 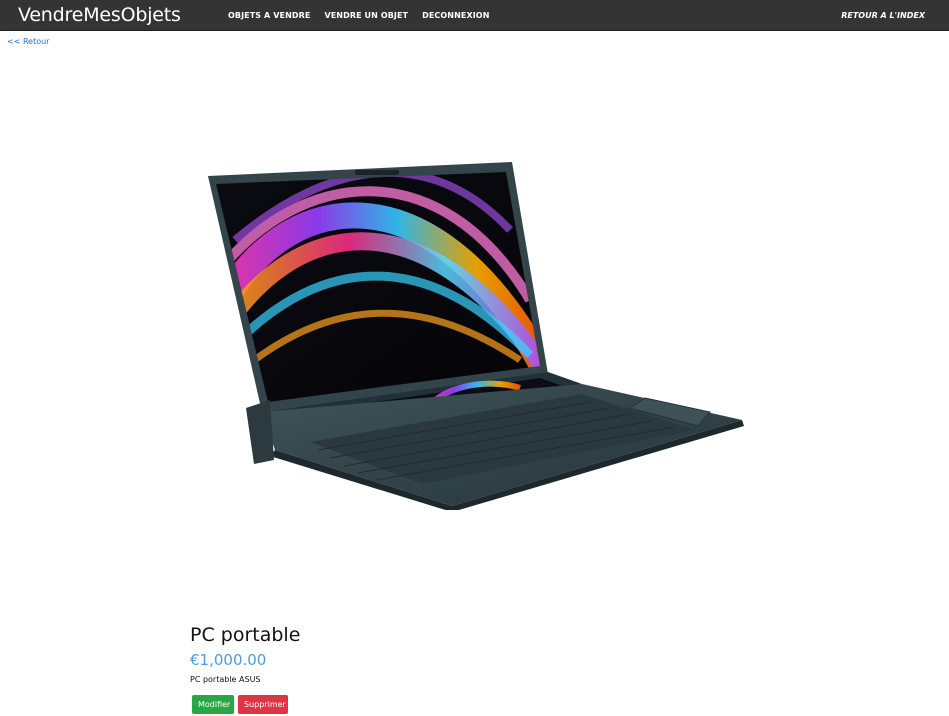 What do you see at coordinates (455, 16) in the screenshot?
I see `nav-deconnexion: DECONNEXION` at bounding box center [455, 16].